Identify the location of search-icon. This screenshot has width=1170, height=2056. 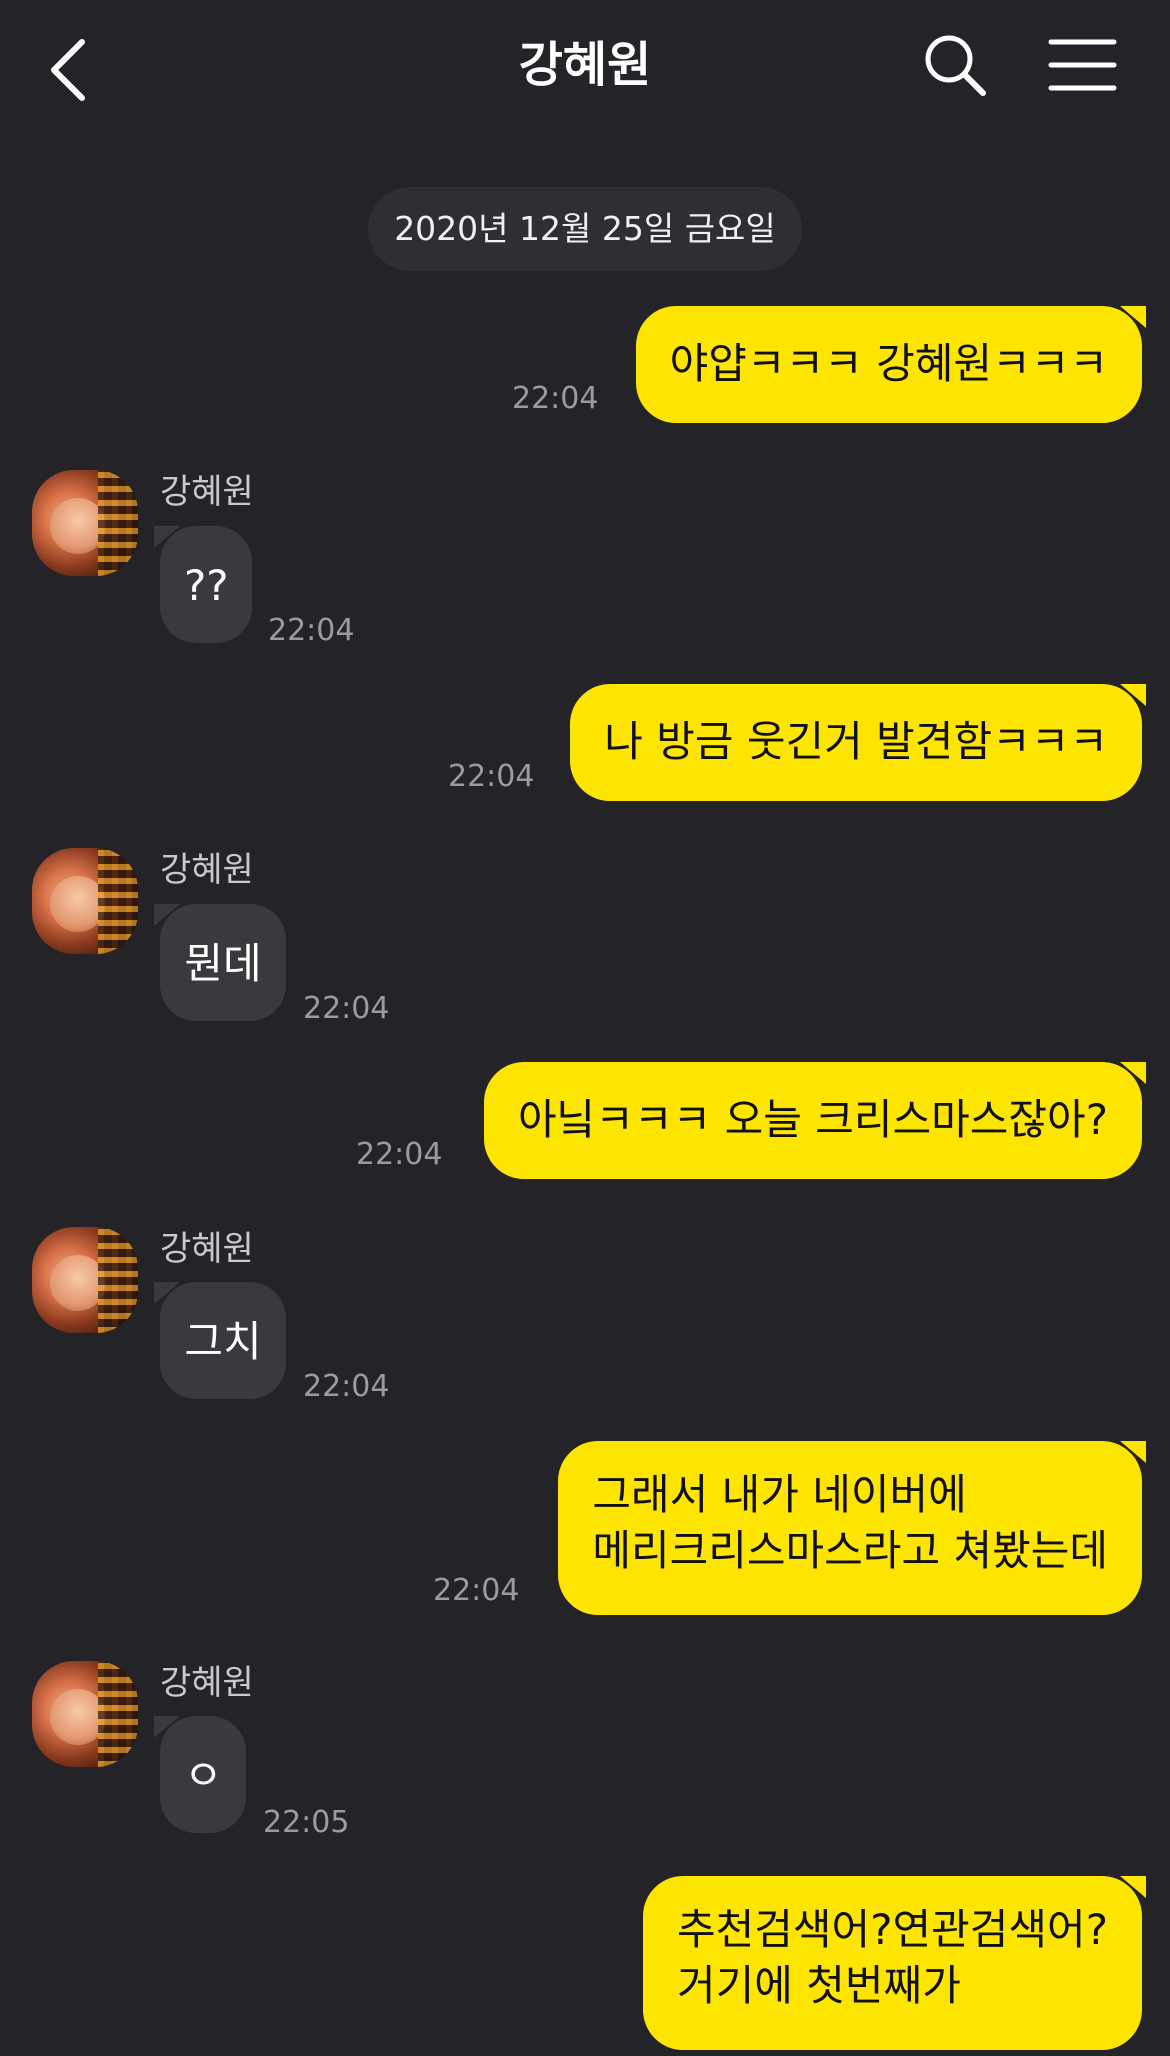
(955, 65).